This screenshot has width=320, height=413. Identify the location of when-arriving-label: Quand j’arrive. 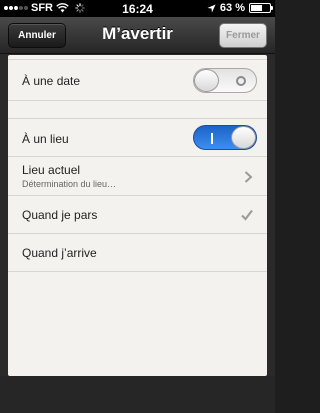
(59, 253).